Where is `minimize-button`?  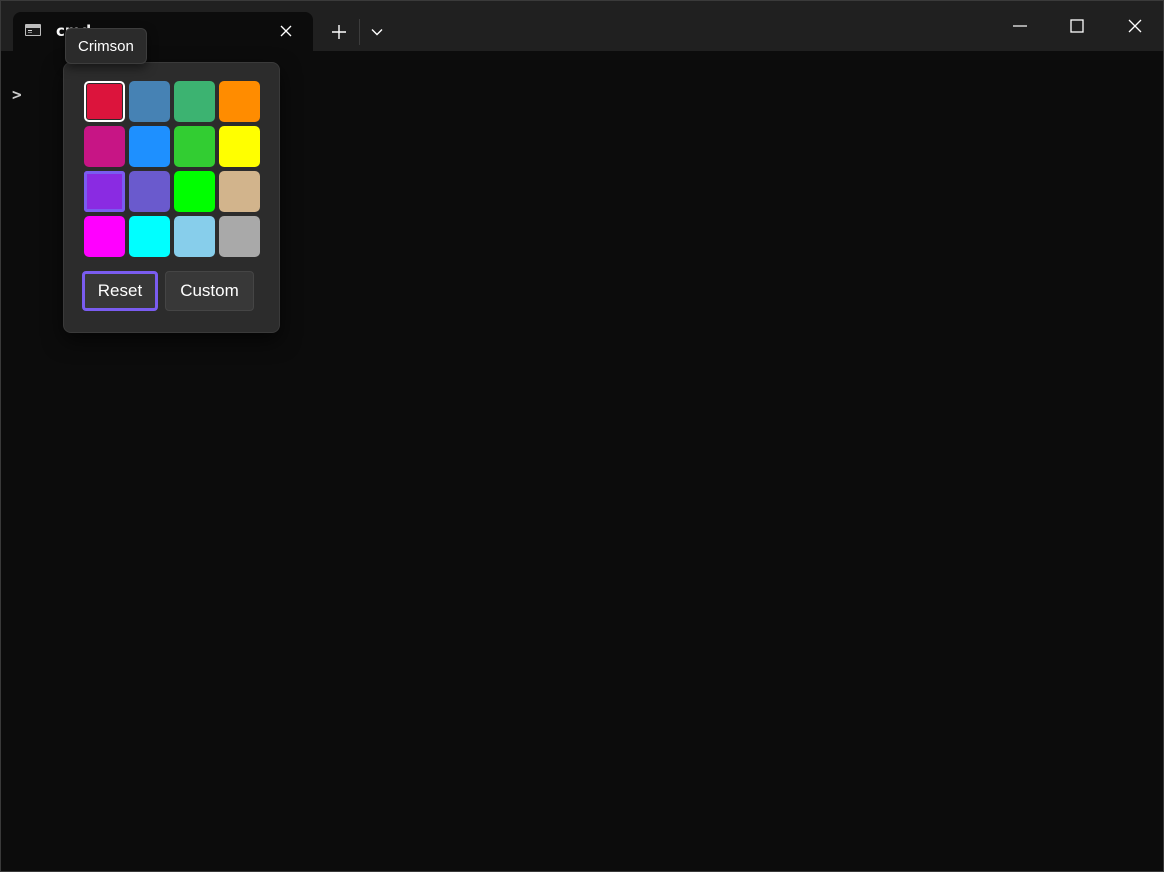
minimize-button is located at coordinates (1020, 26).